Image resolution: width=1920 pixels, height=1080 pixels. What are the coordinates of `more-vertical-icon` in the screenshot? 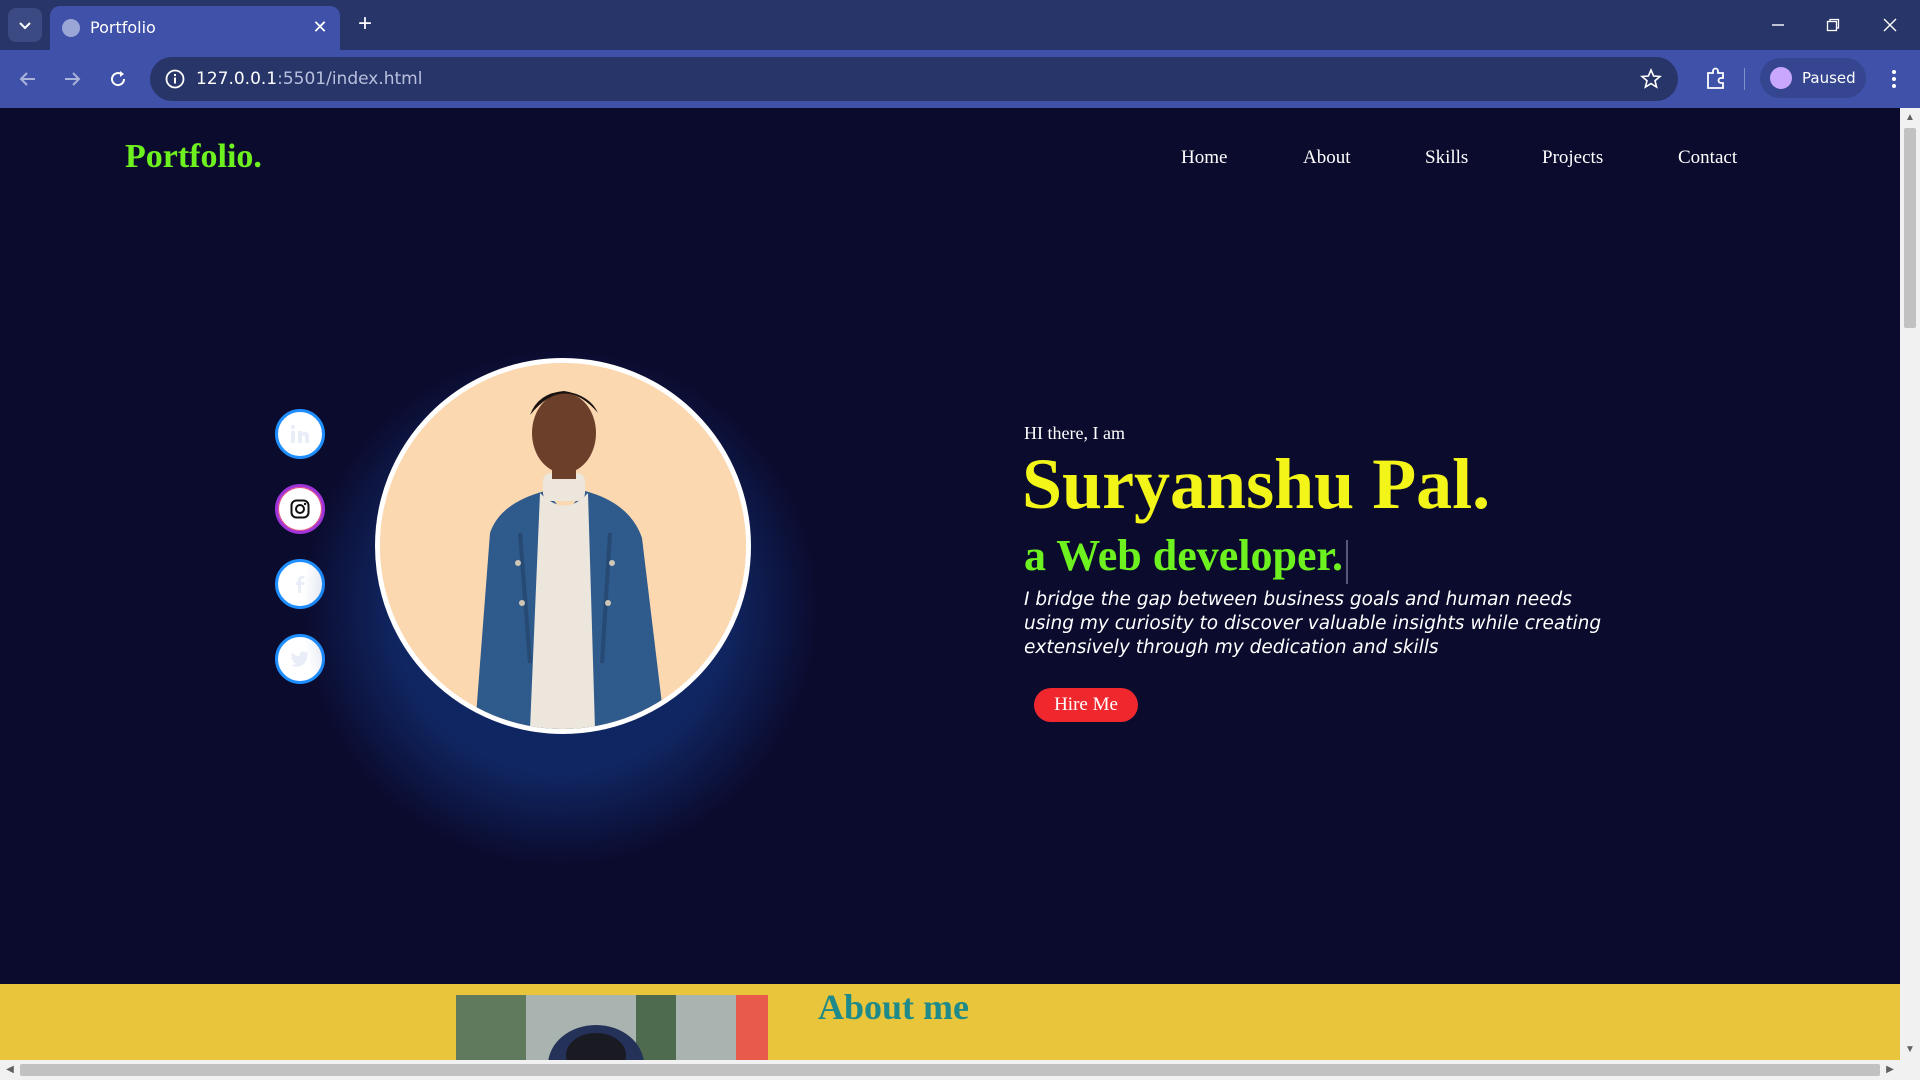 It's located at (1894, 79).